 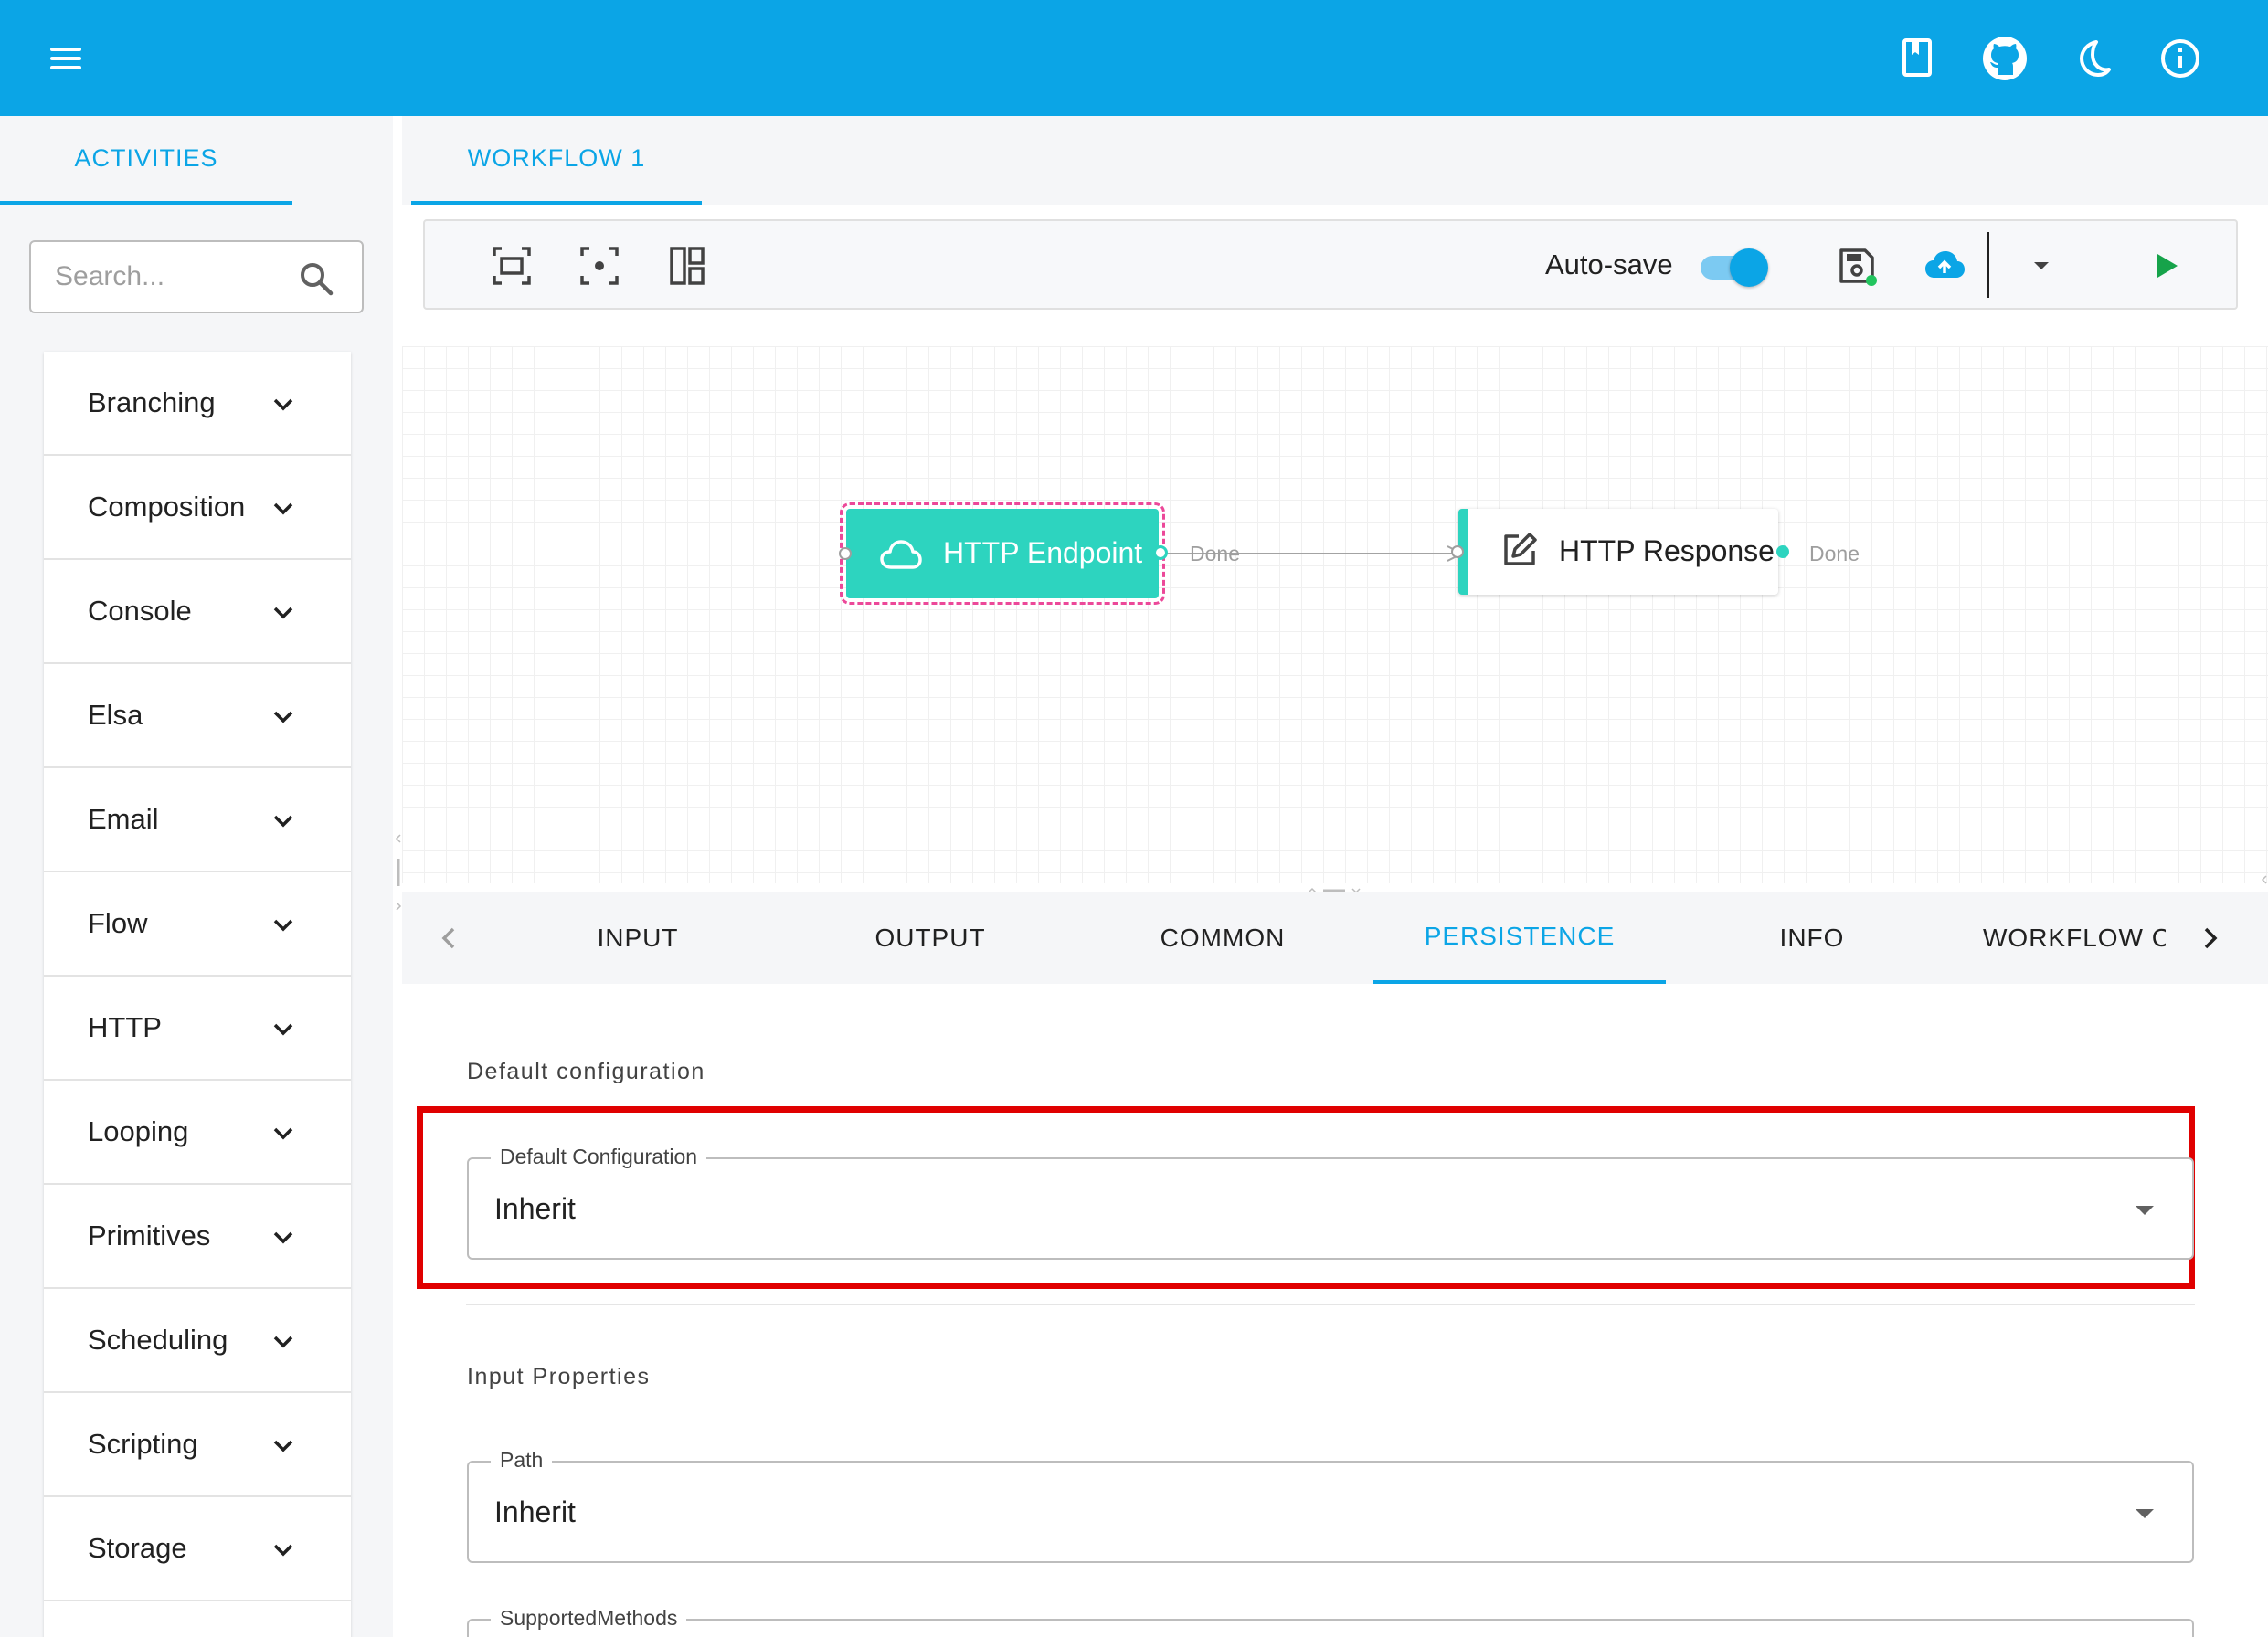 What do you see at coordinates (316, 278) in the screenshot?
I see `search-icon` at bounding box center [316, 278].